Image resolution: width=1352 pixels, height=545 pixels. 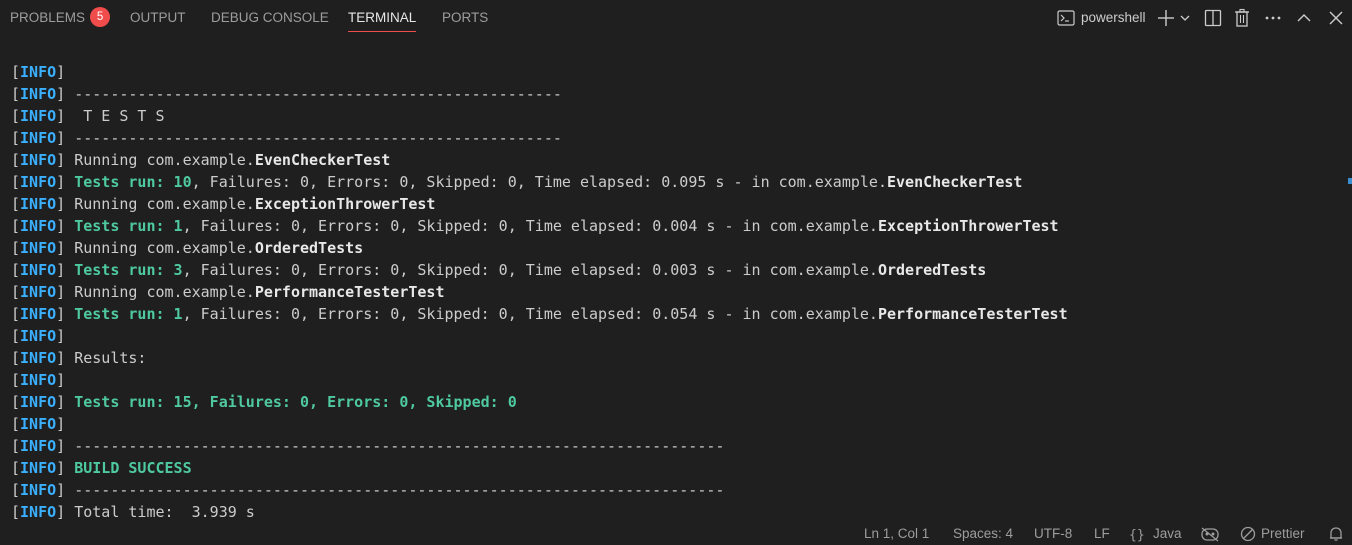 What do you see at coordinates (1304, 18) in the screenshot?
I see `chevron-up-icon` at bounding box center [1304, 18].